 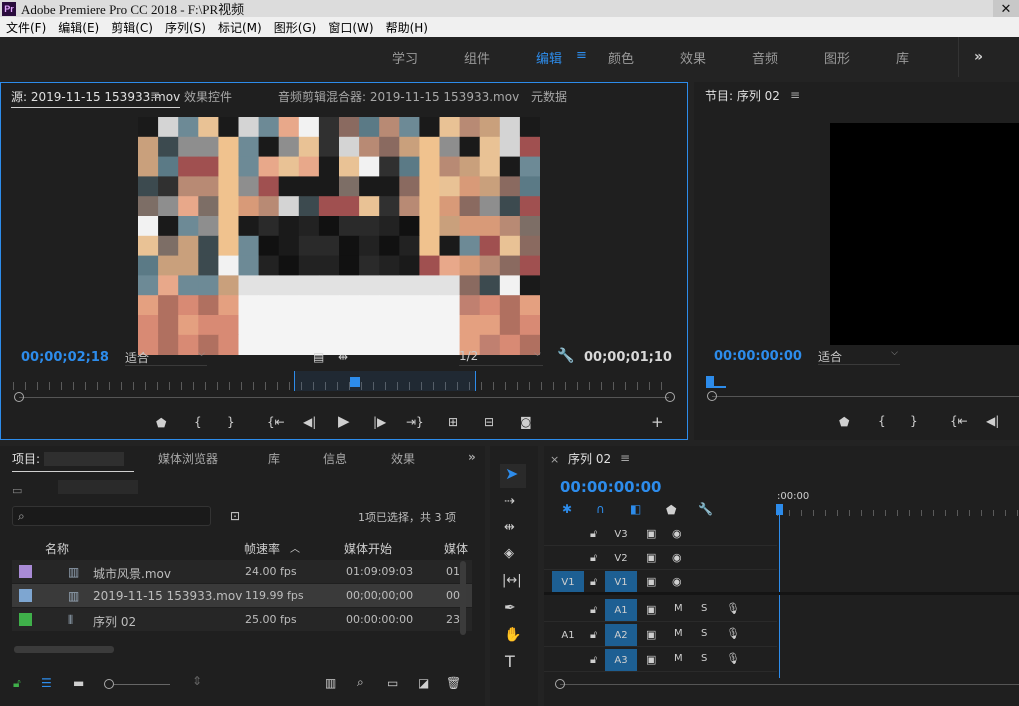 What do you see at coordinates (509, 553) in the screenshot?
I see `razor-tool-icon: ◈` at bounding box center [509, 553].